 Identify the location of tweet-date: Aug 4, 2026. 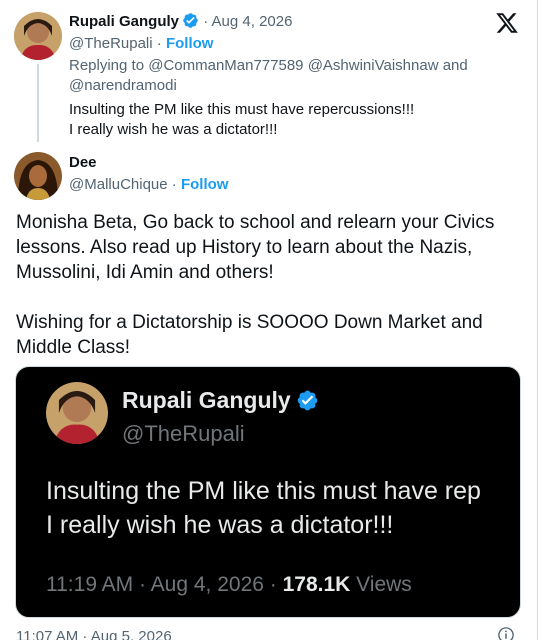
(252, 21).